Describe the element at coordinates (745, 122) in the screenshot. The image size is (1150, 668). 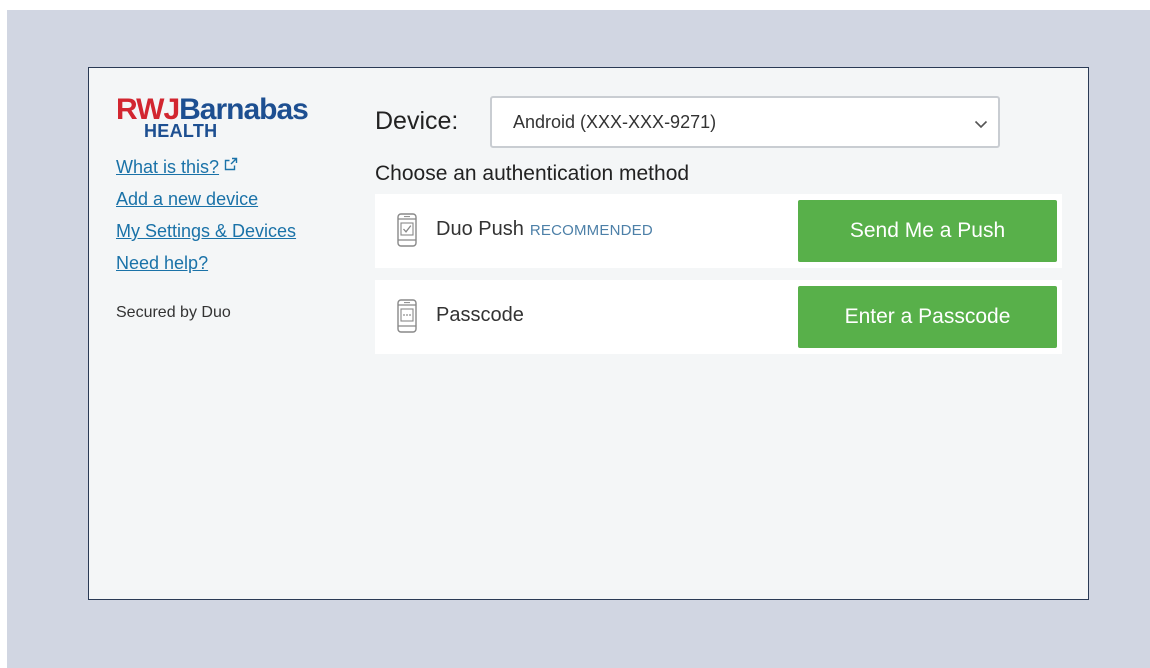
I see `device-select: Android (XXX-XXX-9271)` at that location.